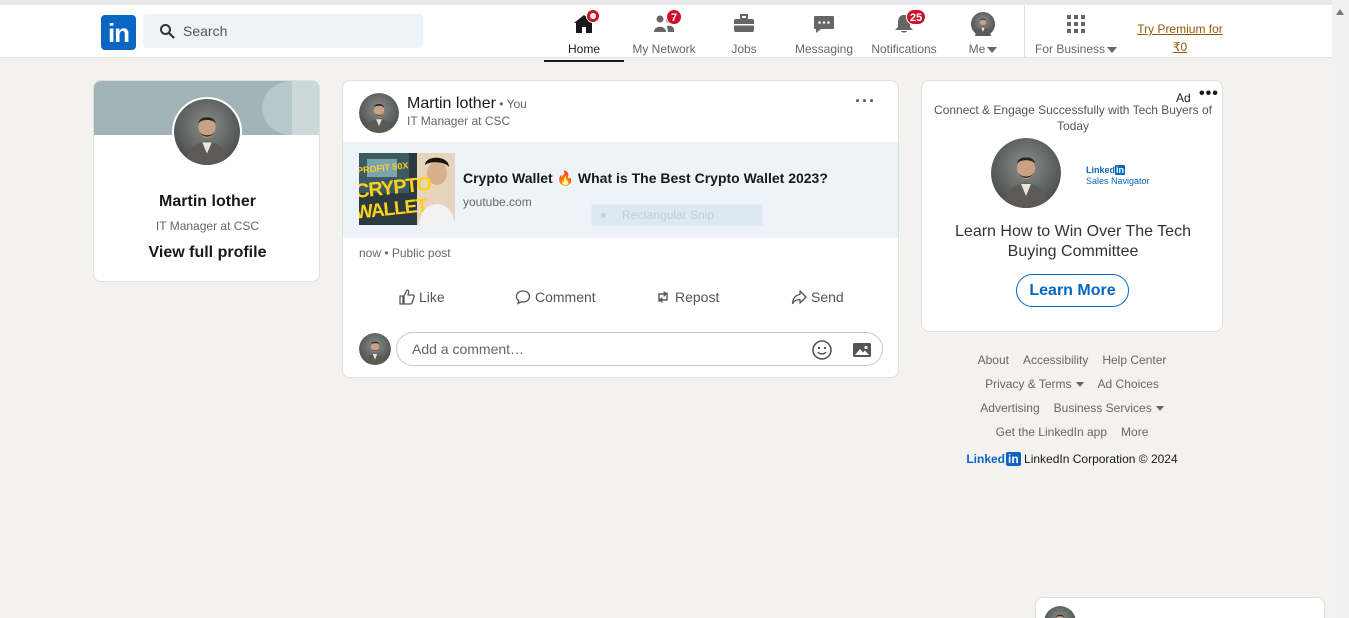  Describe the element at coordinates (118, 32) in the screenshot. I see `linkedin-logo: in` at that location.